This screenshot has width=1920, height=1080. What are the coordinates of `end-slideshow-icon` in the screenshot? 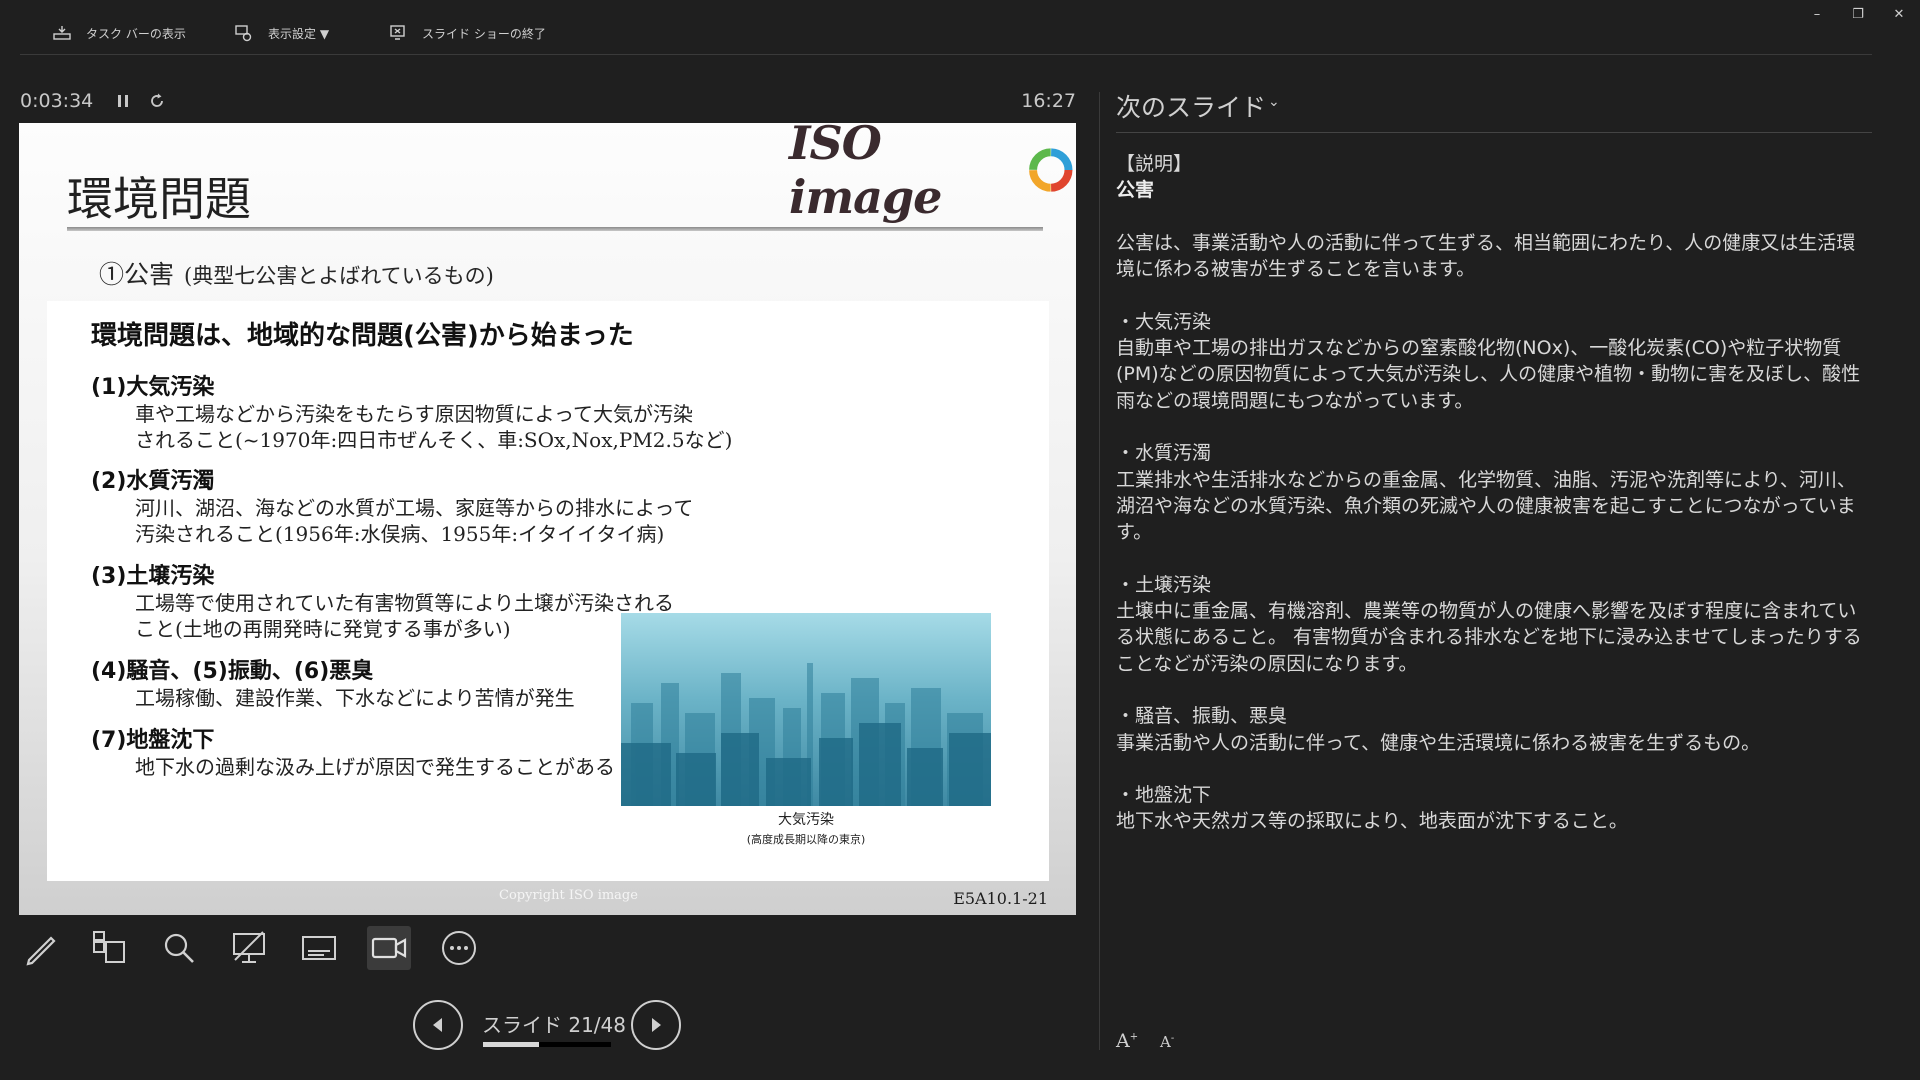 It's located at (397, 32).